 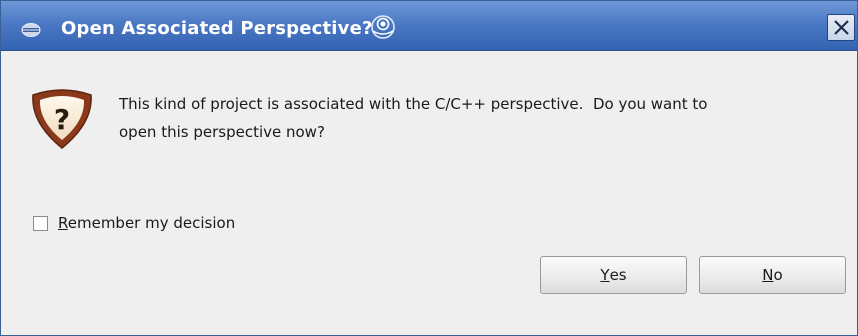 I want to click on remember-decision-label: Remember my decision, so click(x=146, y=223).